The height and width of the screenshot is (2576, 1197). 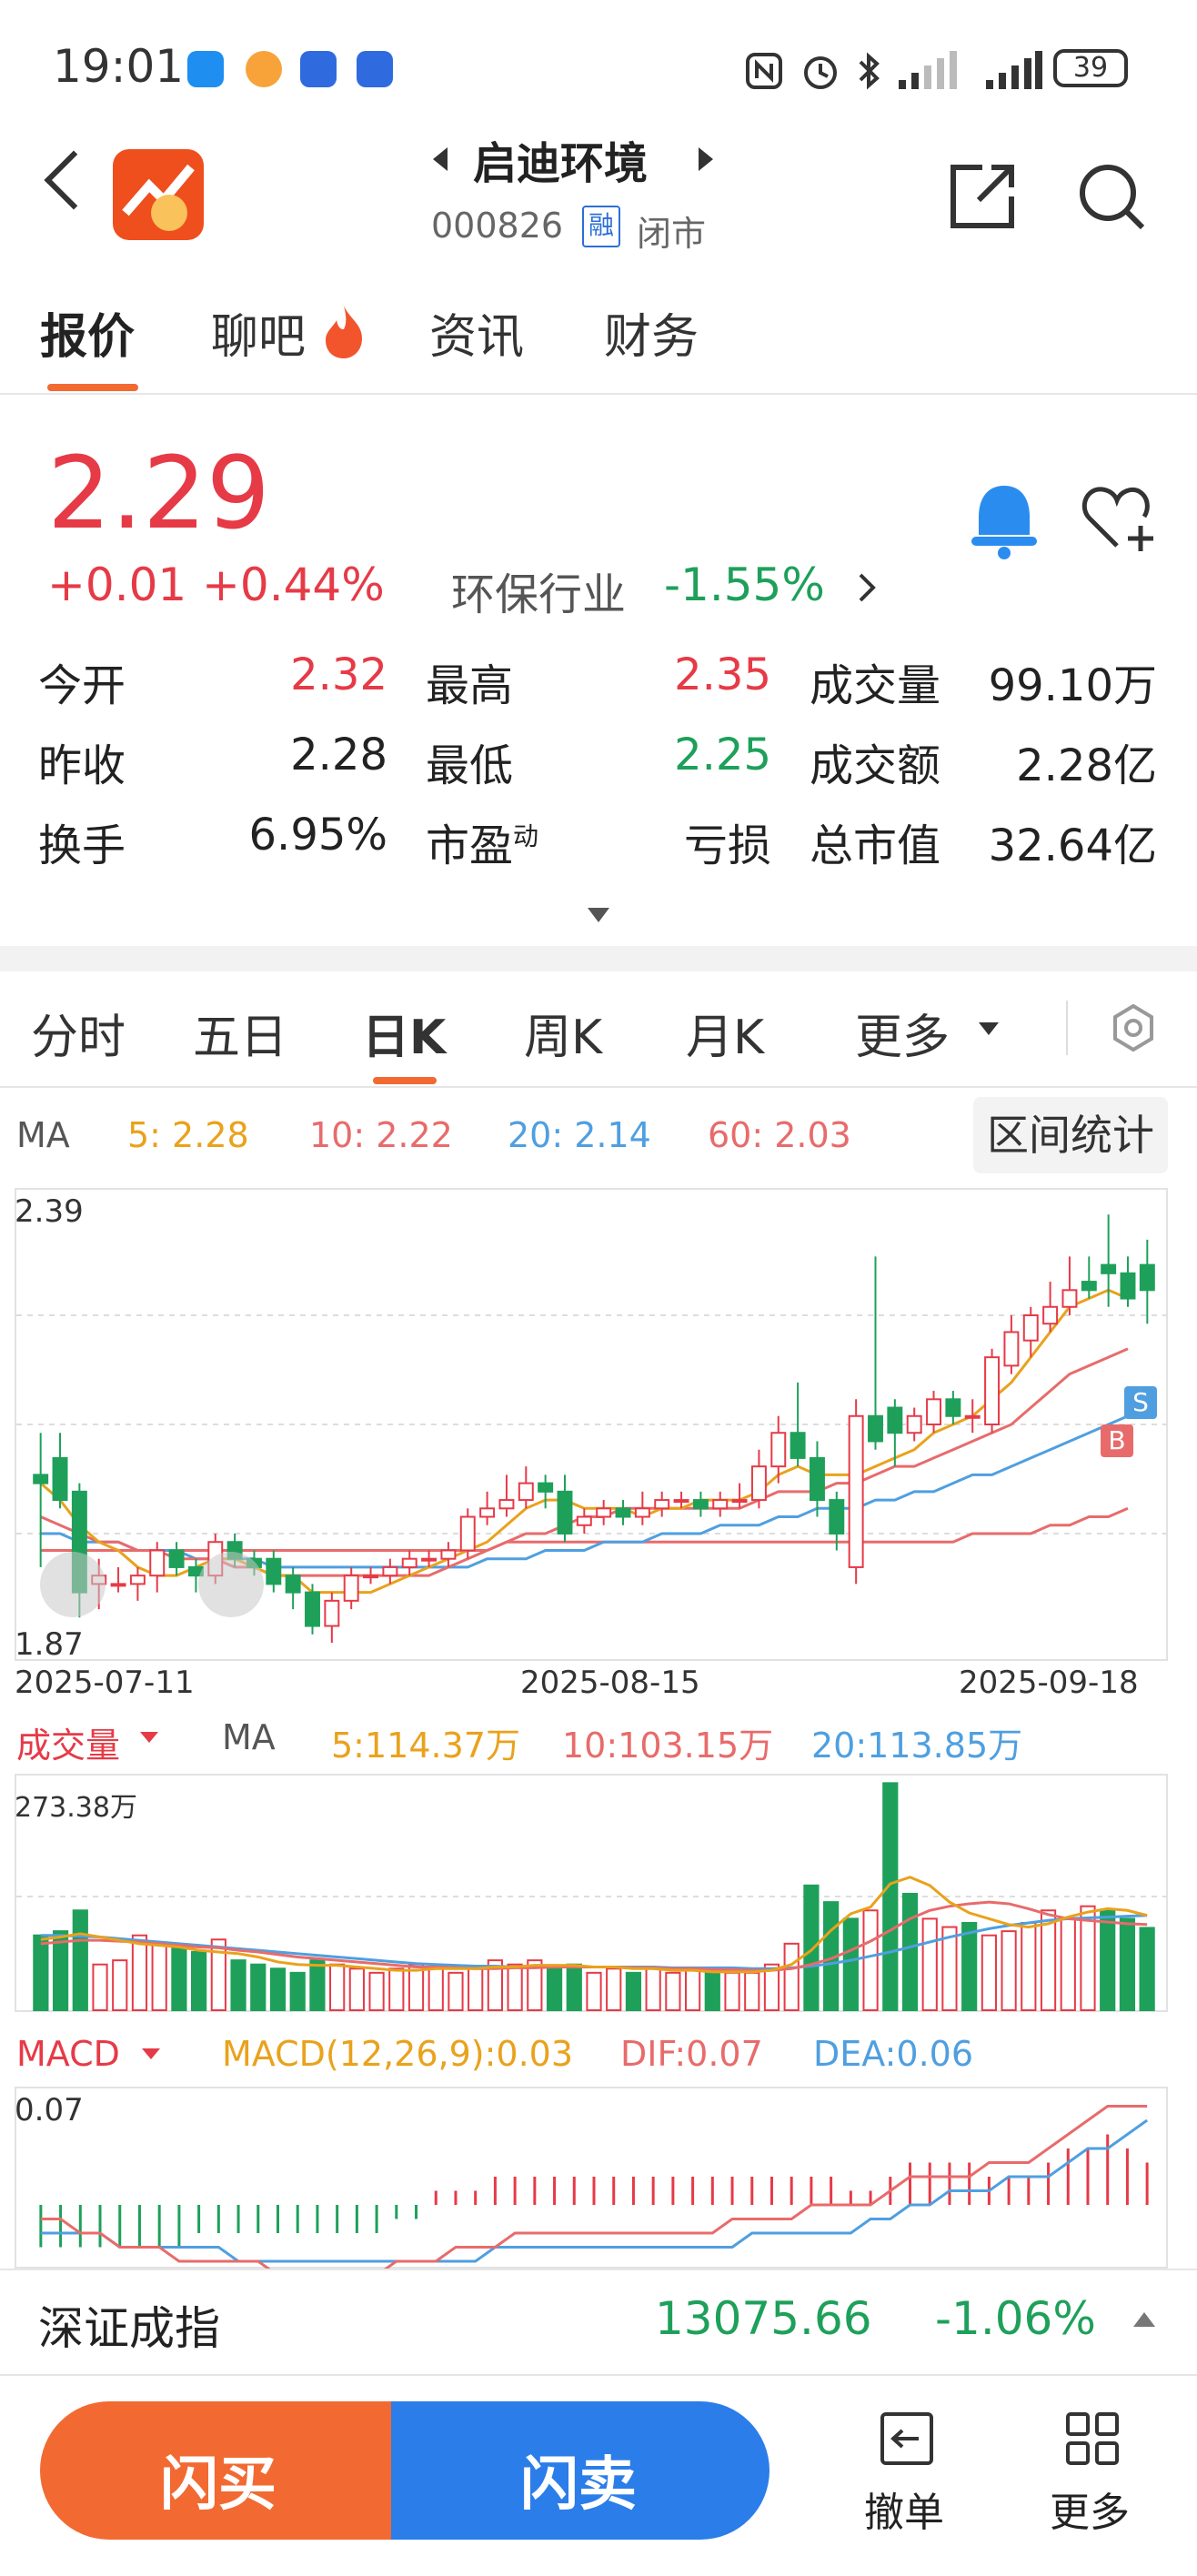 What do you see at coordinates (594, 1936) in the screenshot?
I see `vol-ma10-line` at bounding box center [594, 1936].